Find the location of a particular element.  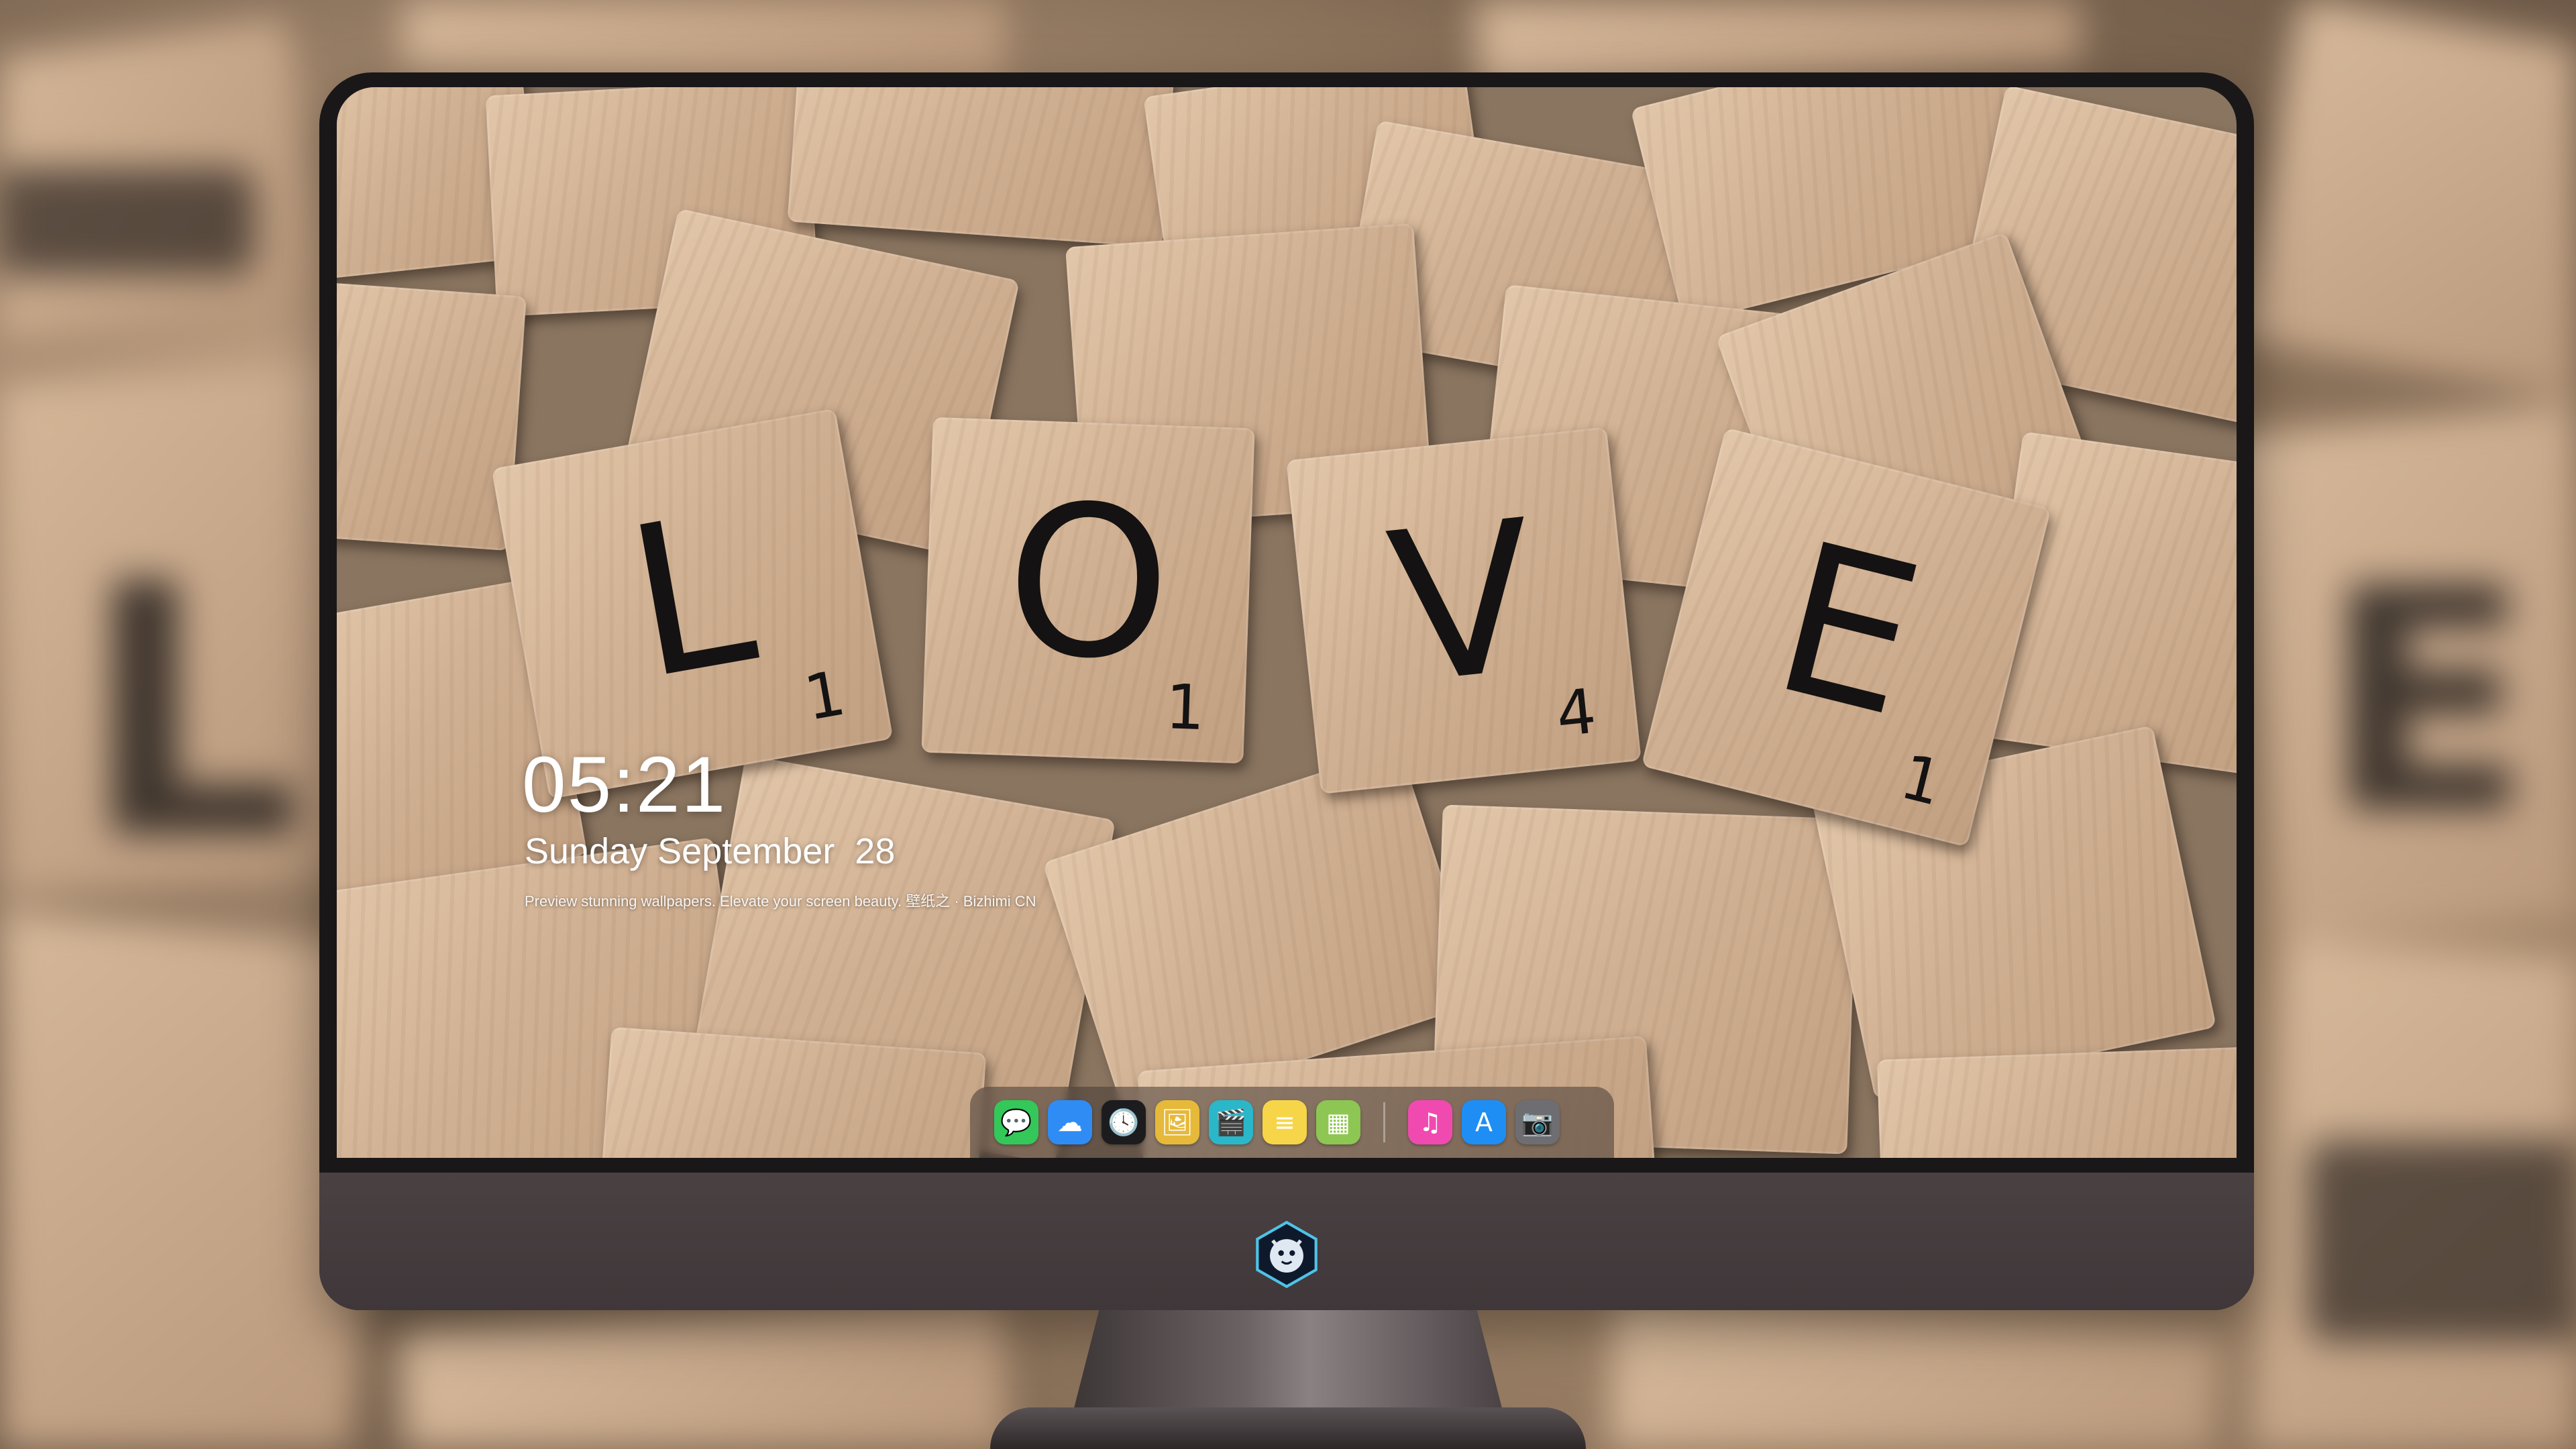

messages-icon: 💬 is located at coordinates (1016, 1122).